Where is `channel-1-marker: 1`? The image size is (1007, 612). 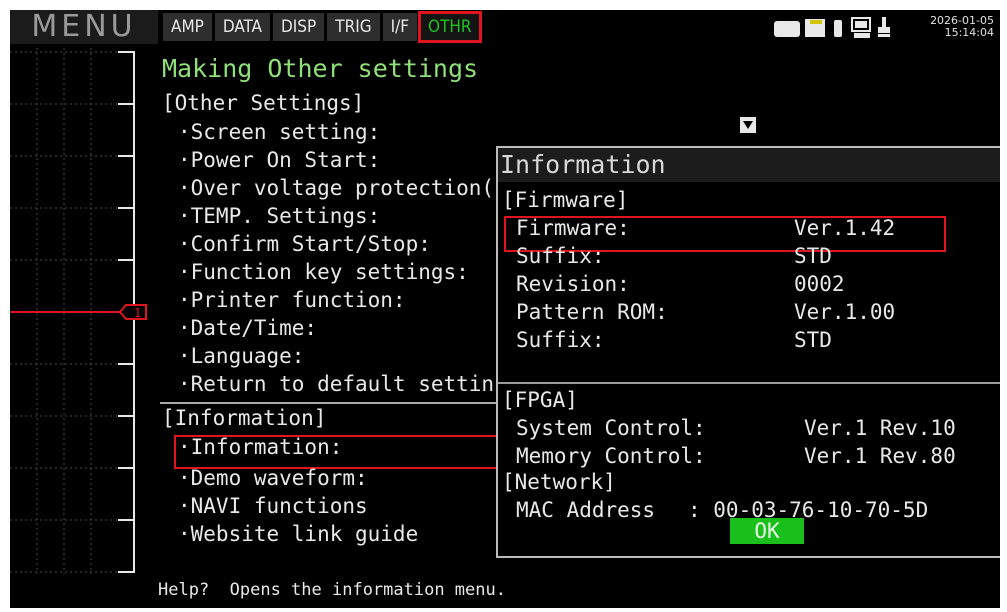 channel-1-marker: 1 is located at coordinates (132, 312).